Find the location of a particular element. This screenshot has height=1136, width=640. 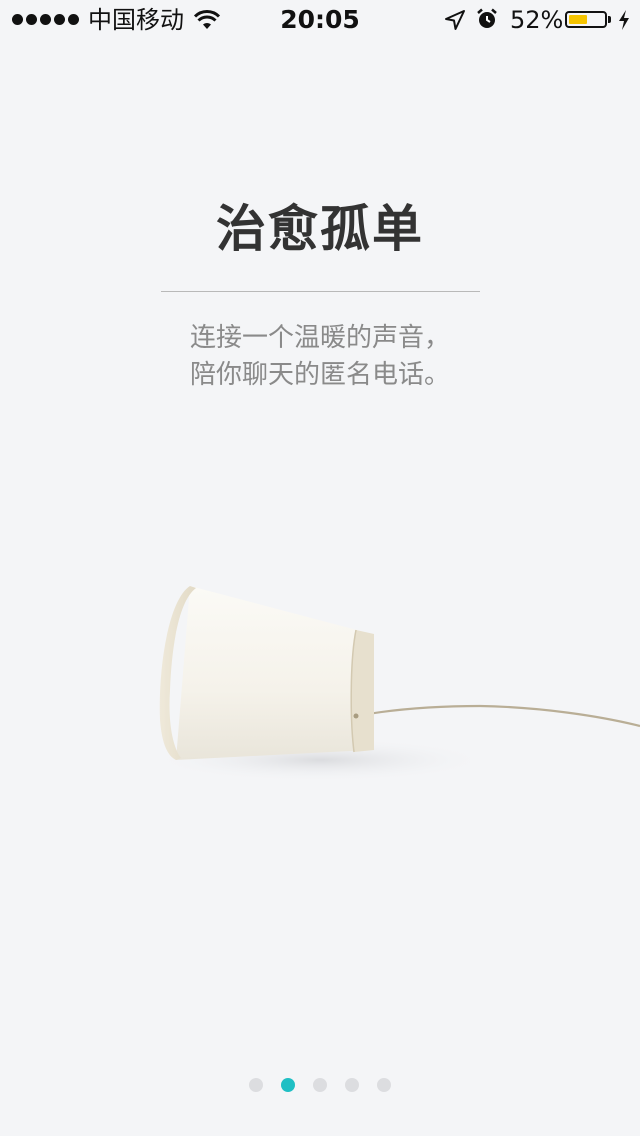

subtitle: 连接一个温暖的声音， 陪你聊天的匿名电话。 is located at coordinates (320, 357).